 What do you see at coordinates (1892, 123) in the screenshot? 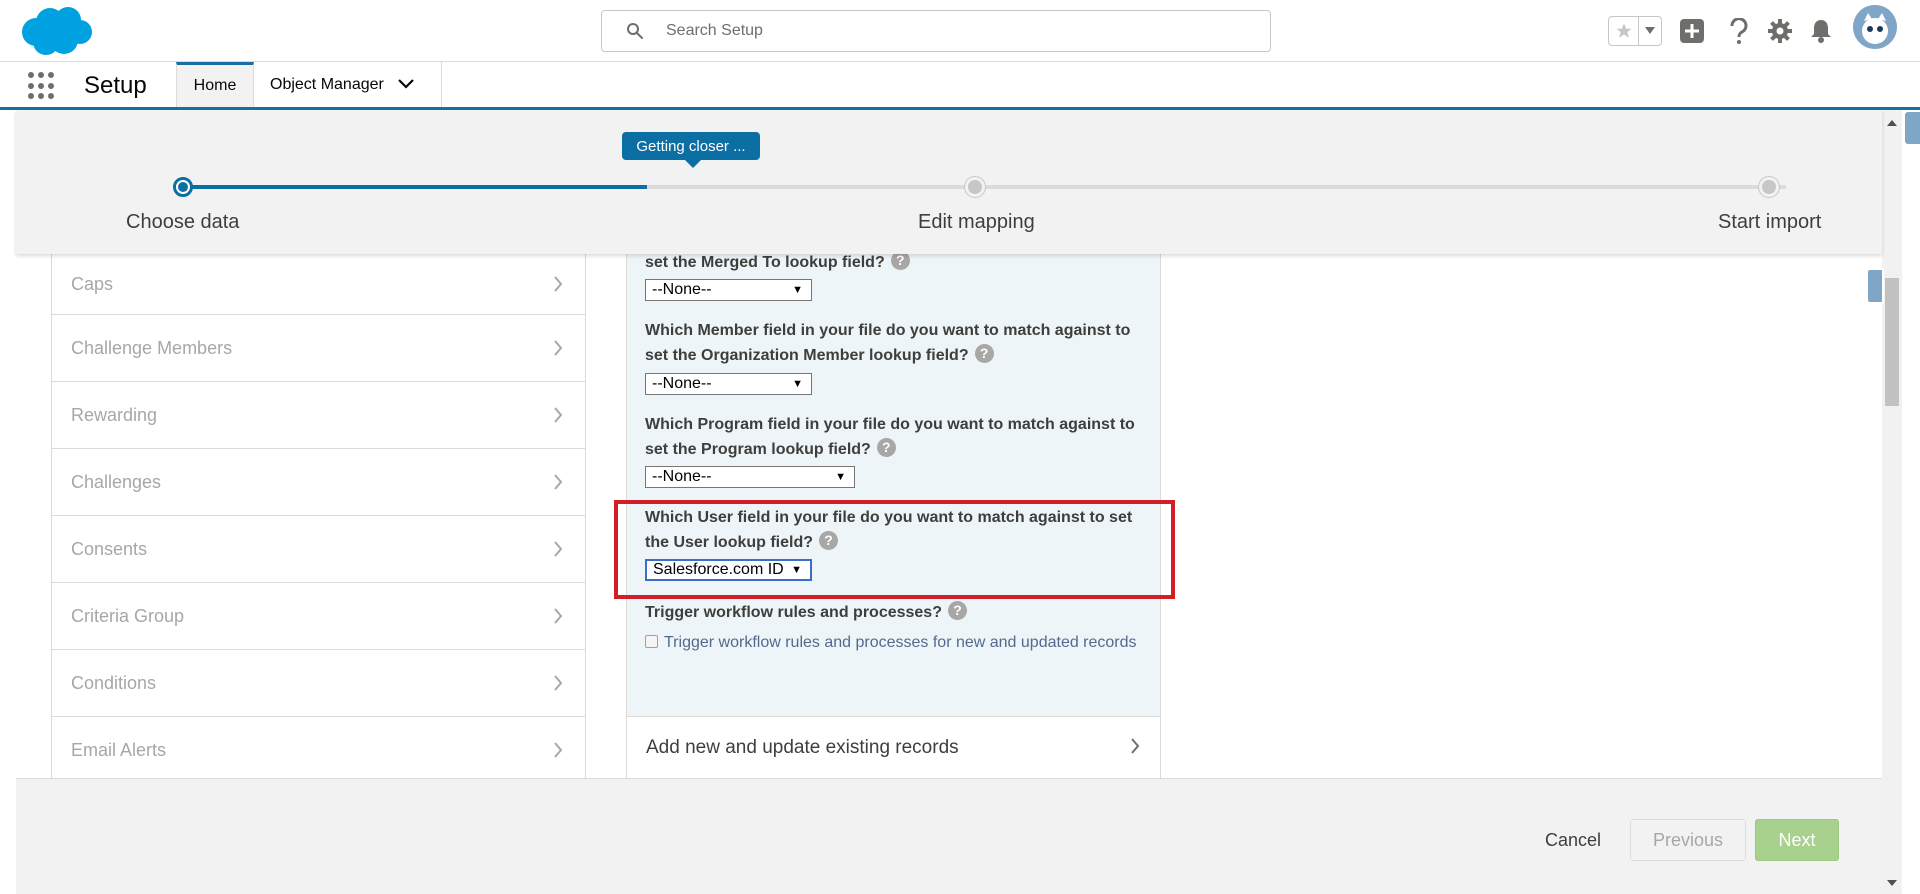
I see `scroll-up-arrow-icon` at bounding box center [1892, 123].